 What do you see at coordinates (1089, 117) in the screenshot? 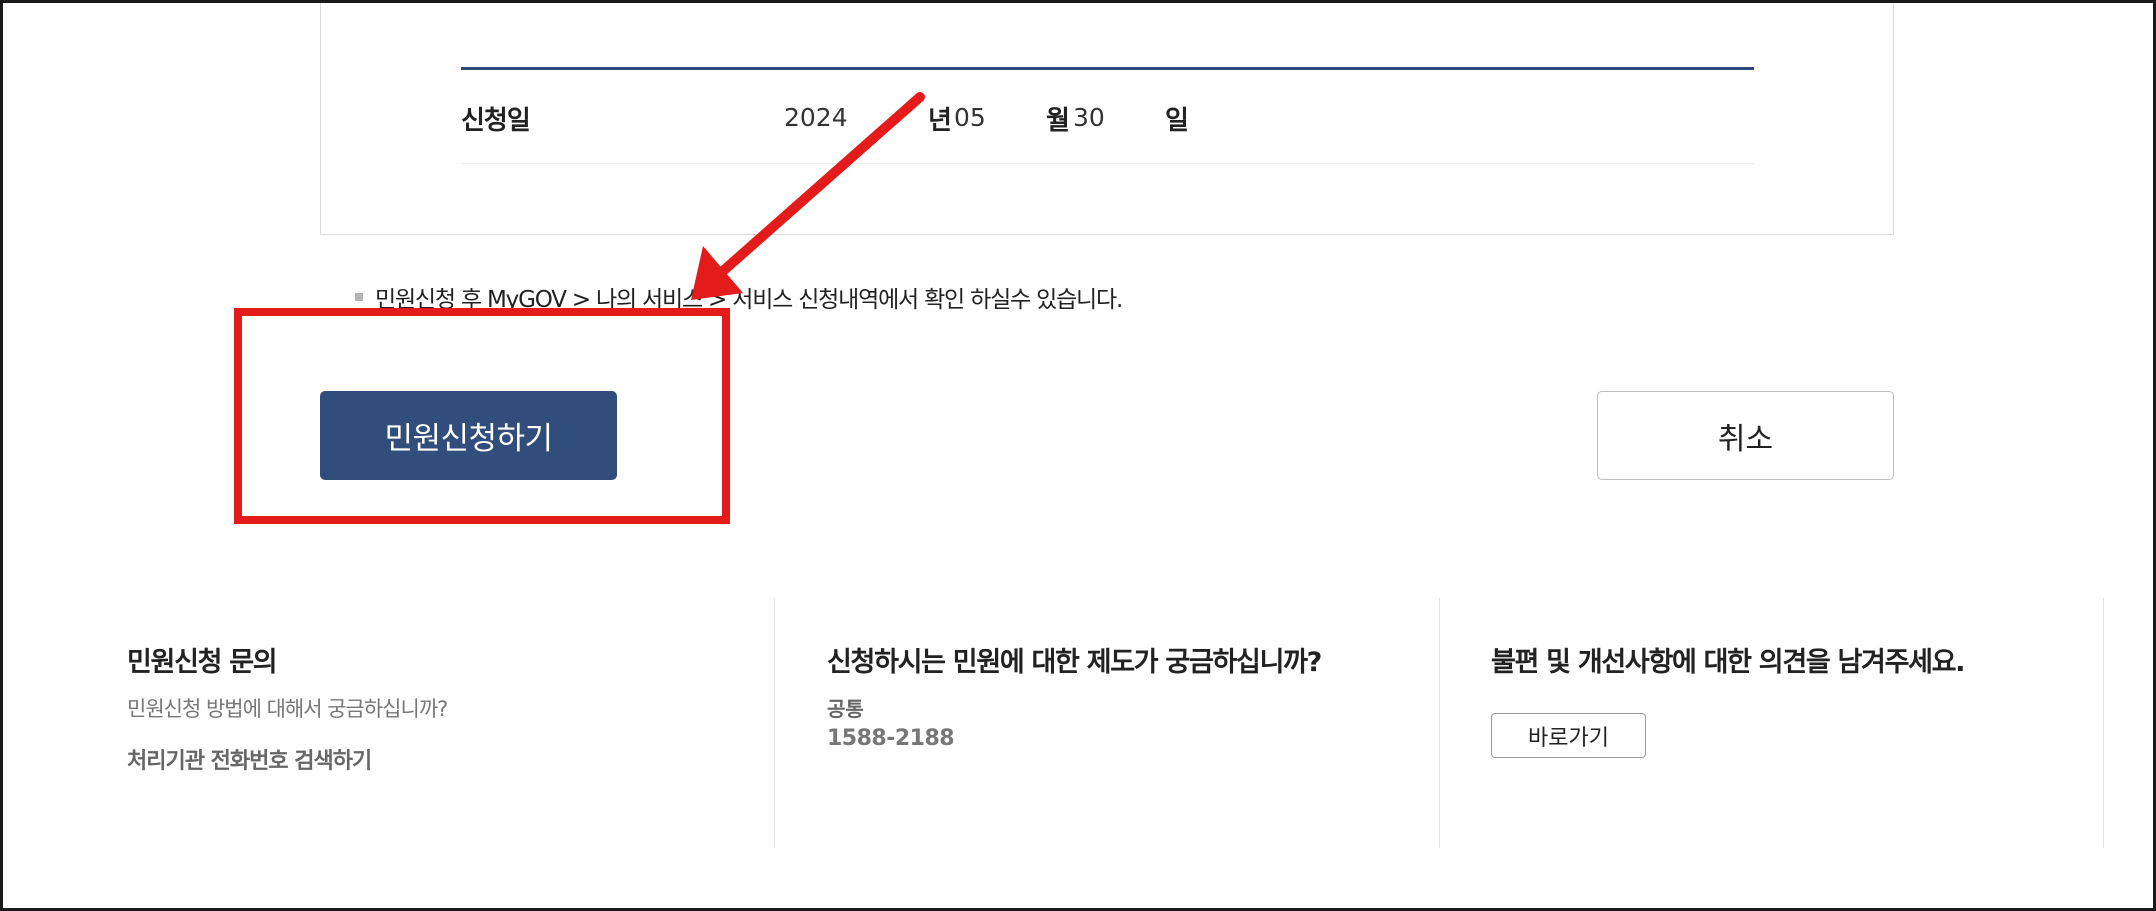
I see `day-value: 30` at bounding box center [1089, 117].